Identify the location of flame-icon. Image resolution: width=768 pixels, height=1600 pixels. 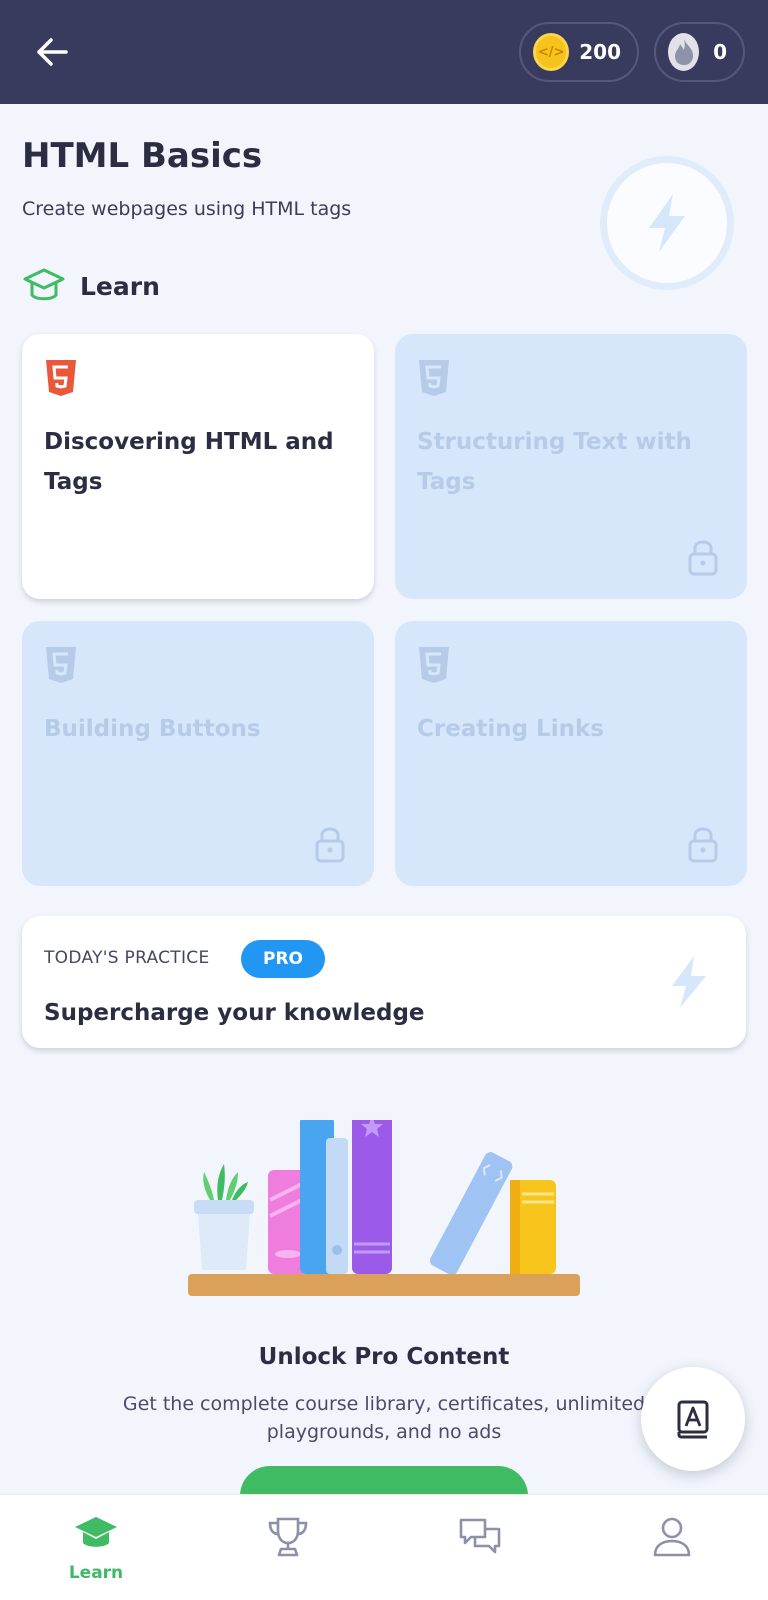
(684, 52).